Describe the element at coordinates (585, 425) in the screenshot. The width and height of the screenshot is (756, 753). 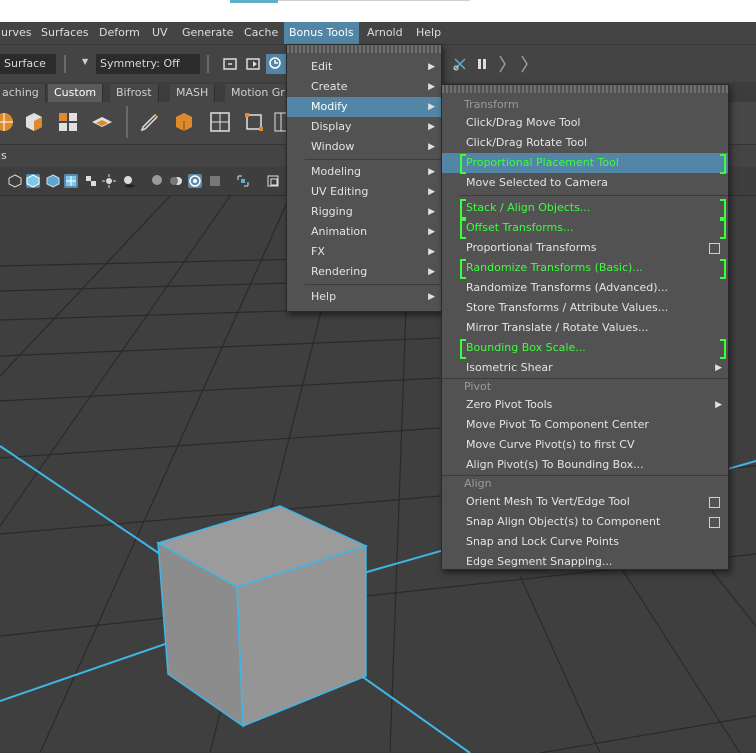
I see `menu-item-move-pivot-component: Move Pivot To Component Center` at that location.